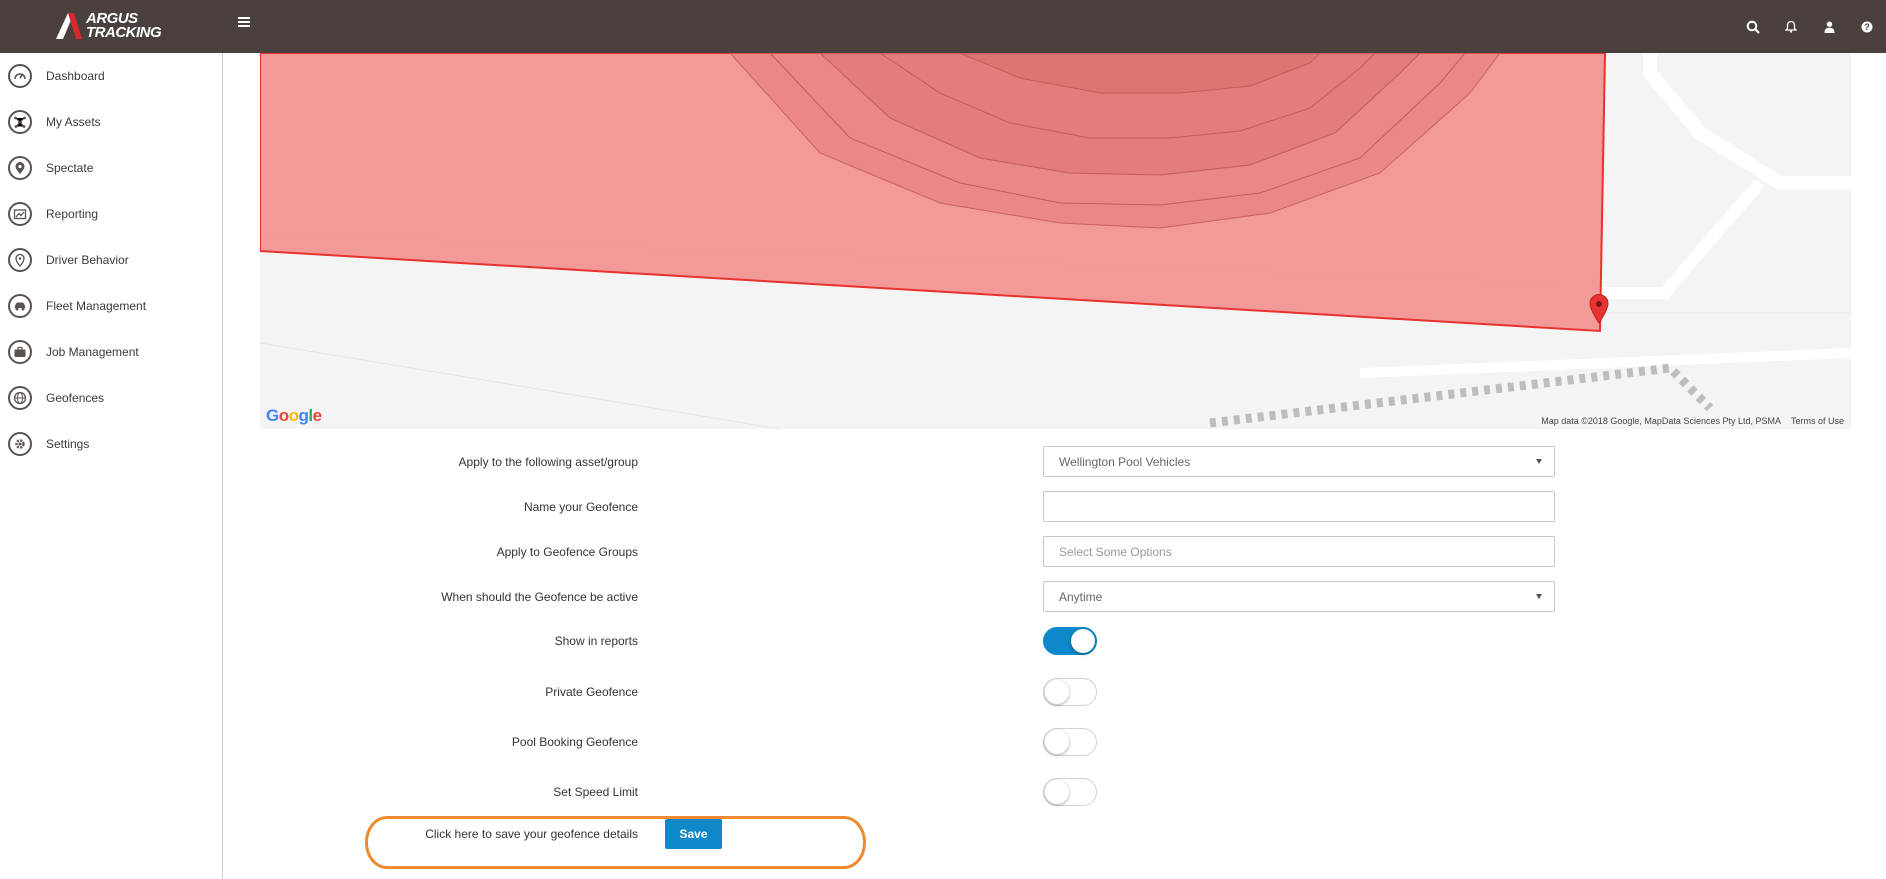 The height and width of the screenshot is (879, 1886). Describe the element at coordinates (1299, 461) in the screenshot. I see `asset-group-select: Wellington Pool Vehicles` at that location.